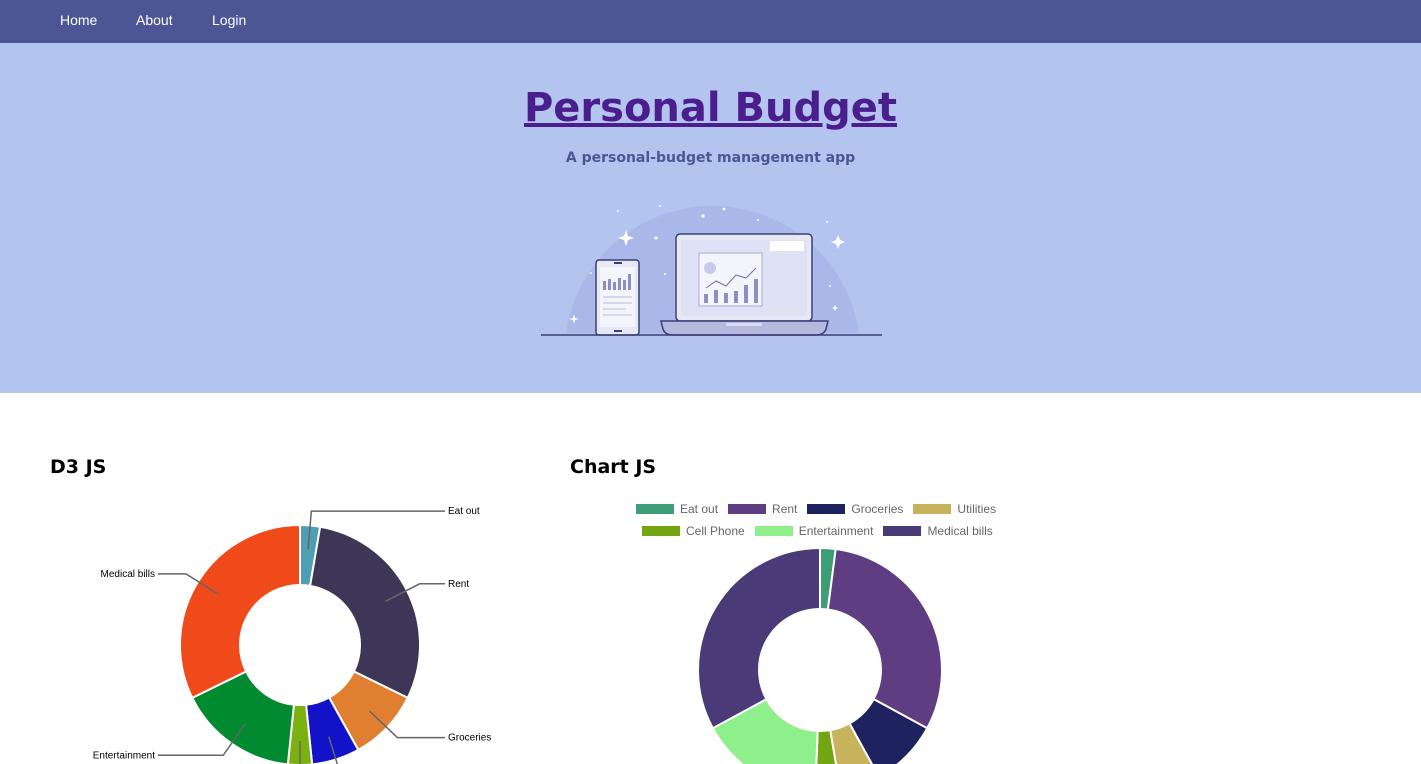 The width and height of the screenshot is (1421, 764). Describe the element at coordinates (464, 511) in the screenshot. I see `d3-label-eat-out: Eat out` at that location.